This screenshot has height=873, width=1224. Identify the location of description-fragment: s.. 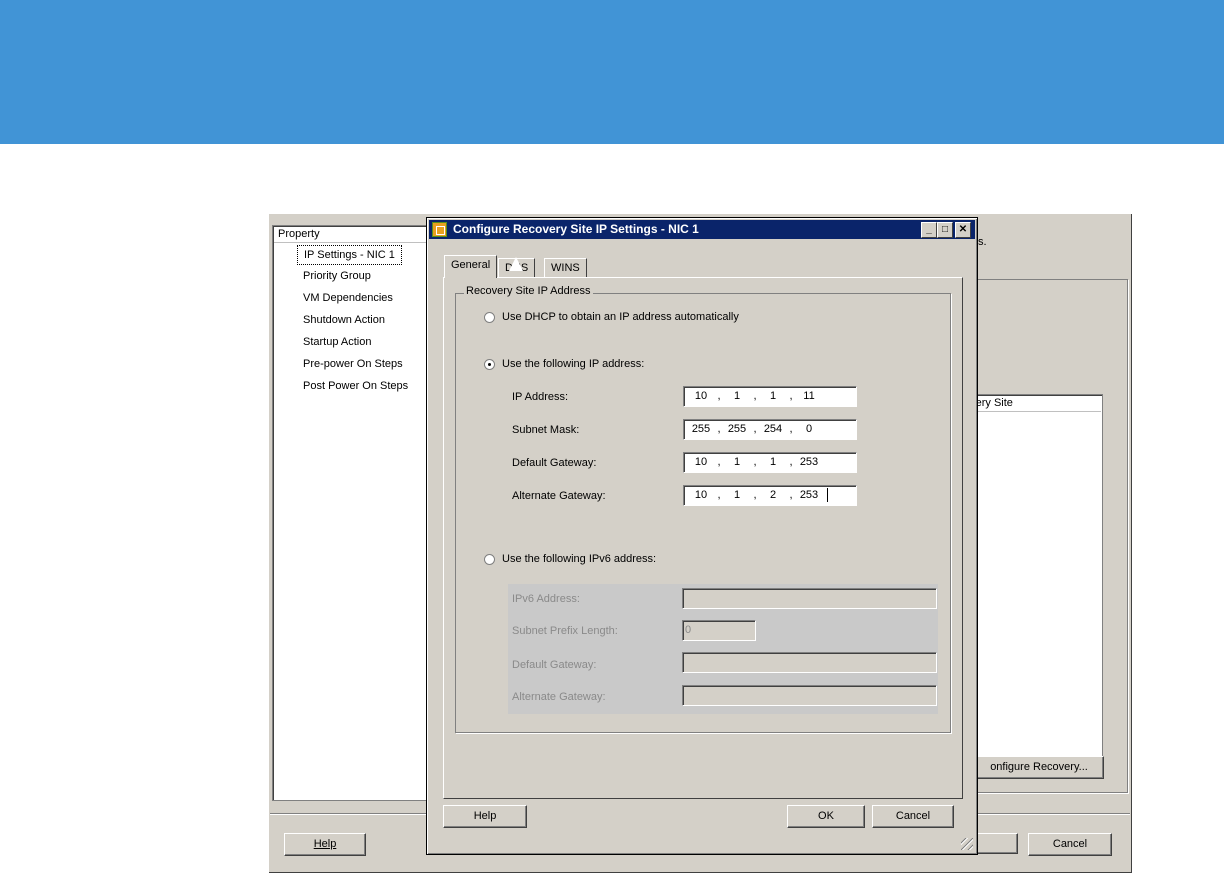
(982, 242).